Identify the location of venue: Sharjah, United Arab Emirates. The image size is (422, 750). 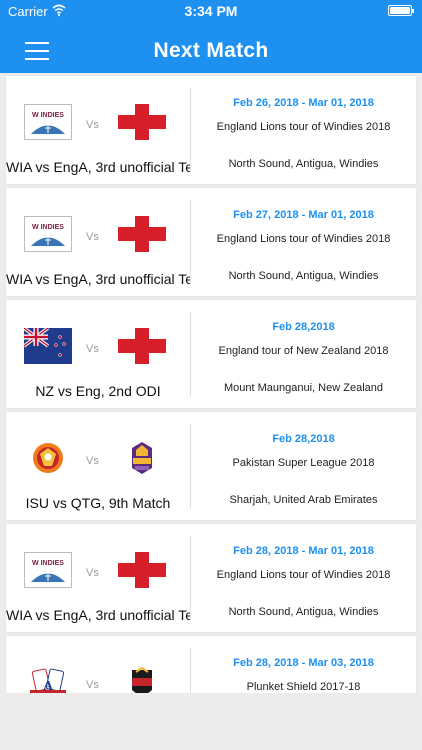
(303, 500).